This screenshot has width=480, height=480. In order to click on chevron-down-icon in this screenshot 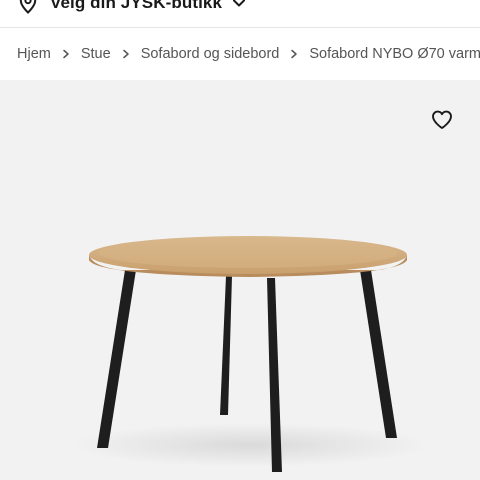, I will do `click(239, 5)`.